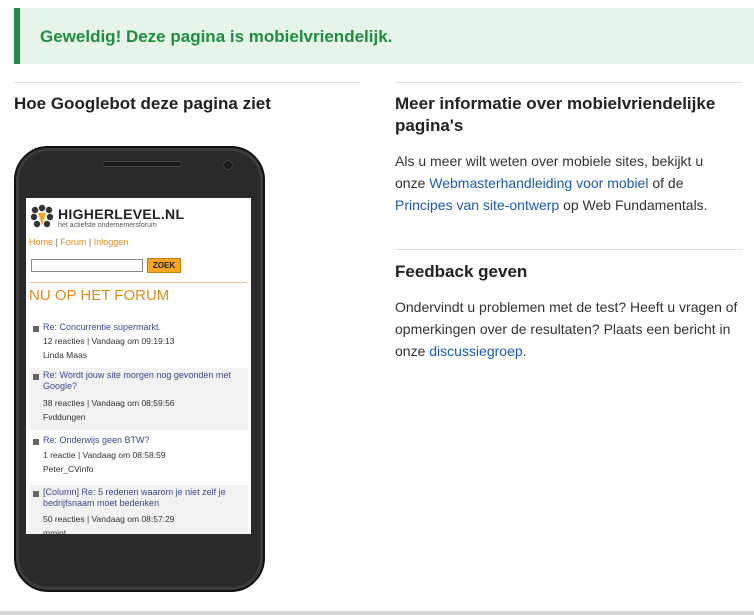  What do you see at coordinates (568, 249) in the screenshot?
I see `right-divider-bottom` at bounding box center [568, 249].